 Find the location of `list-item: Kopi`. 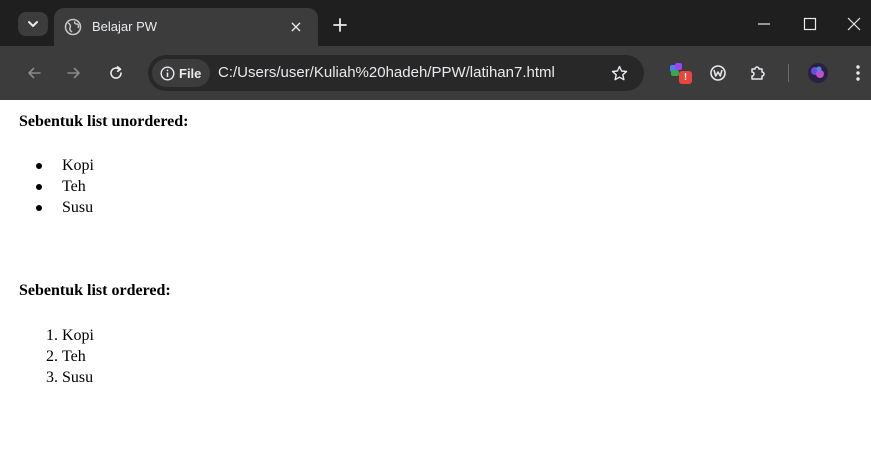

list-item: Kopi is located at coordinates (65, 165).